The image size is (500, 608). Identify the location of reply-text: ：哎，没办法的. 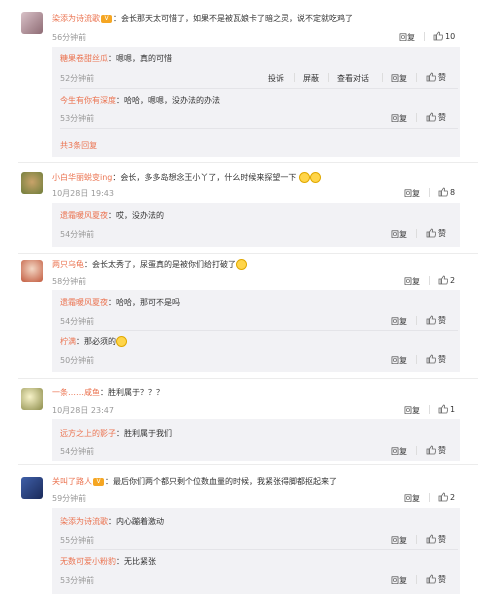
(136, 215).